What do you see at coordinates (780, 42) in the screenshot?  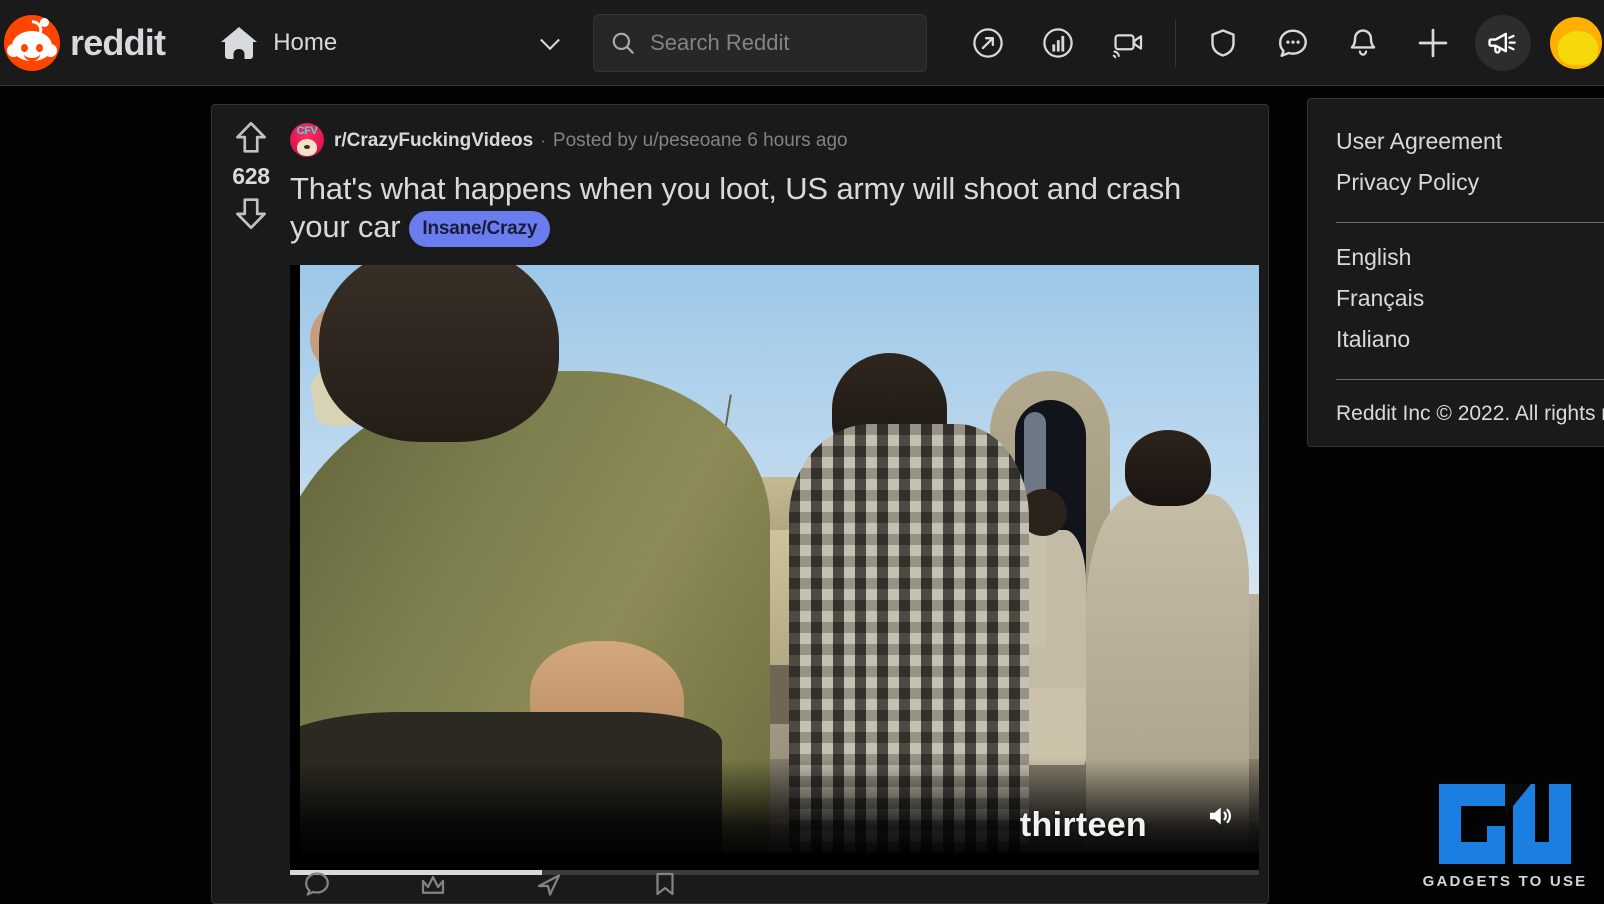 I see `search-input` at bounding box center [780, 42].